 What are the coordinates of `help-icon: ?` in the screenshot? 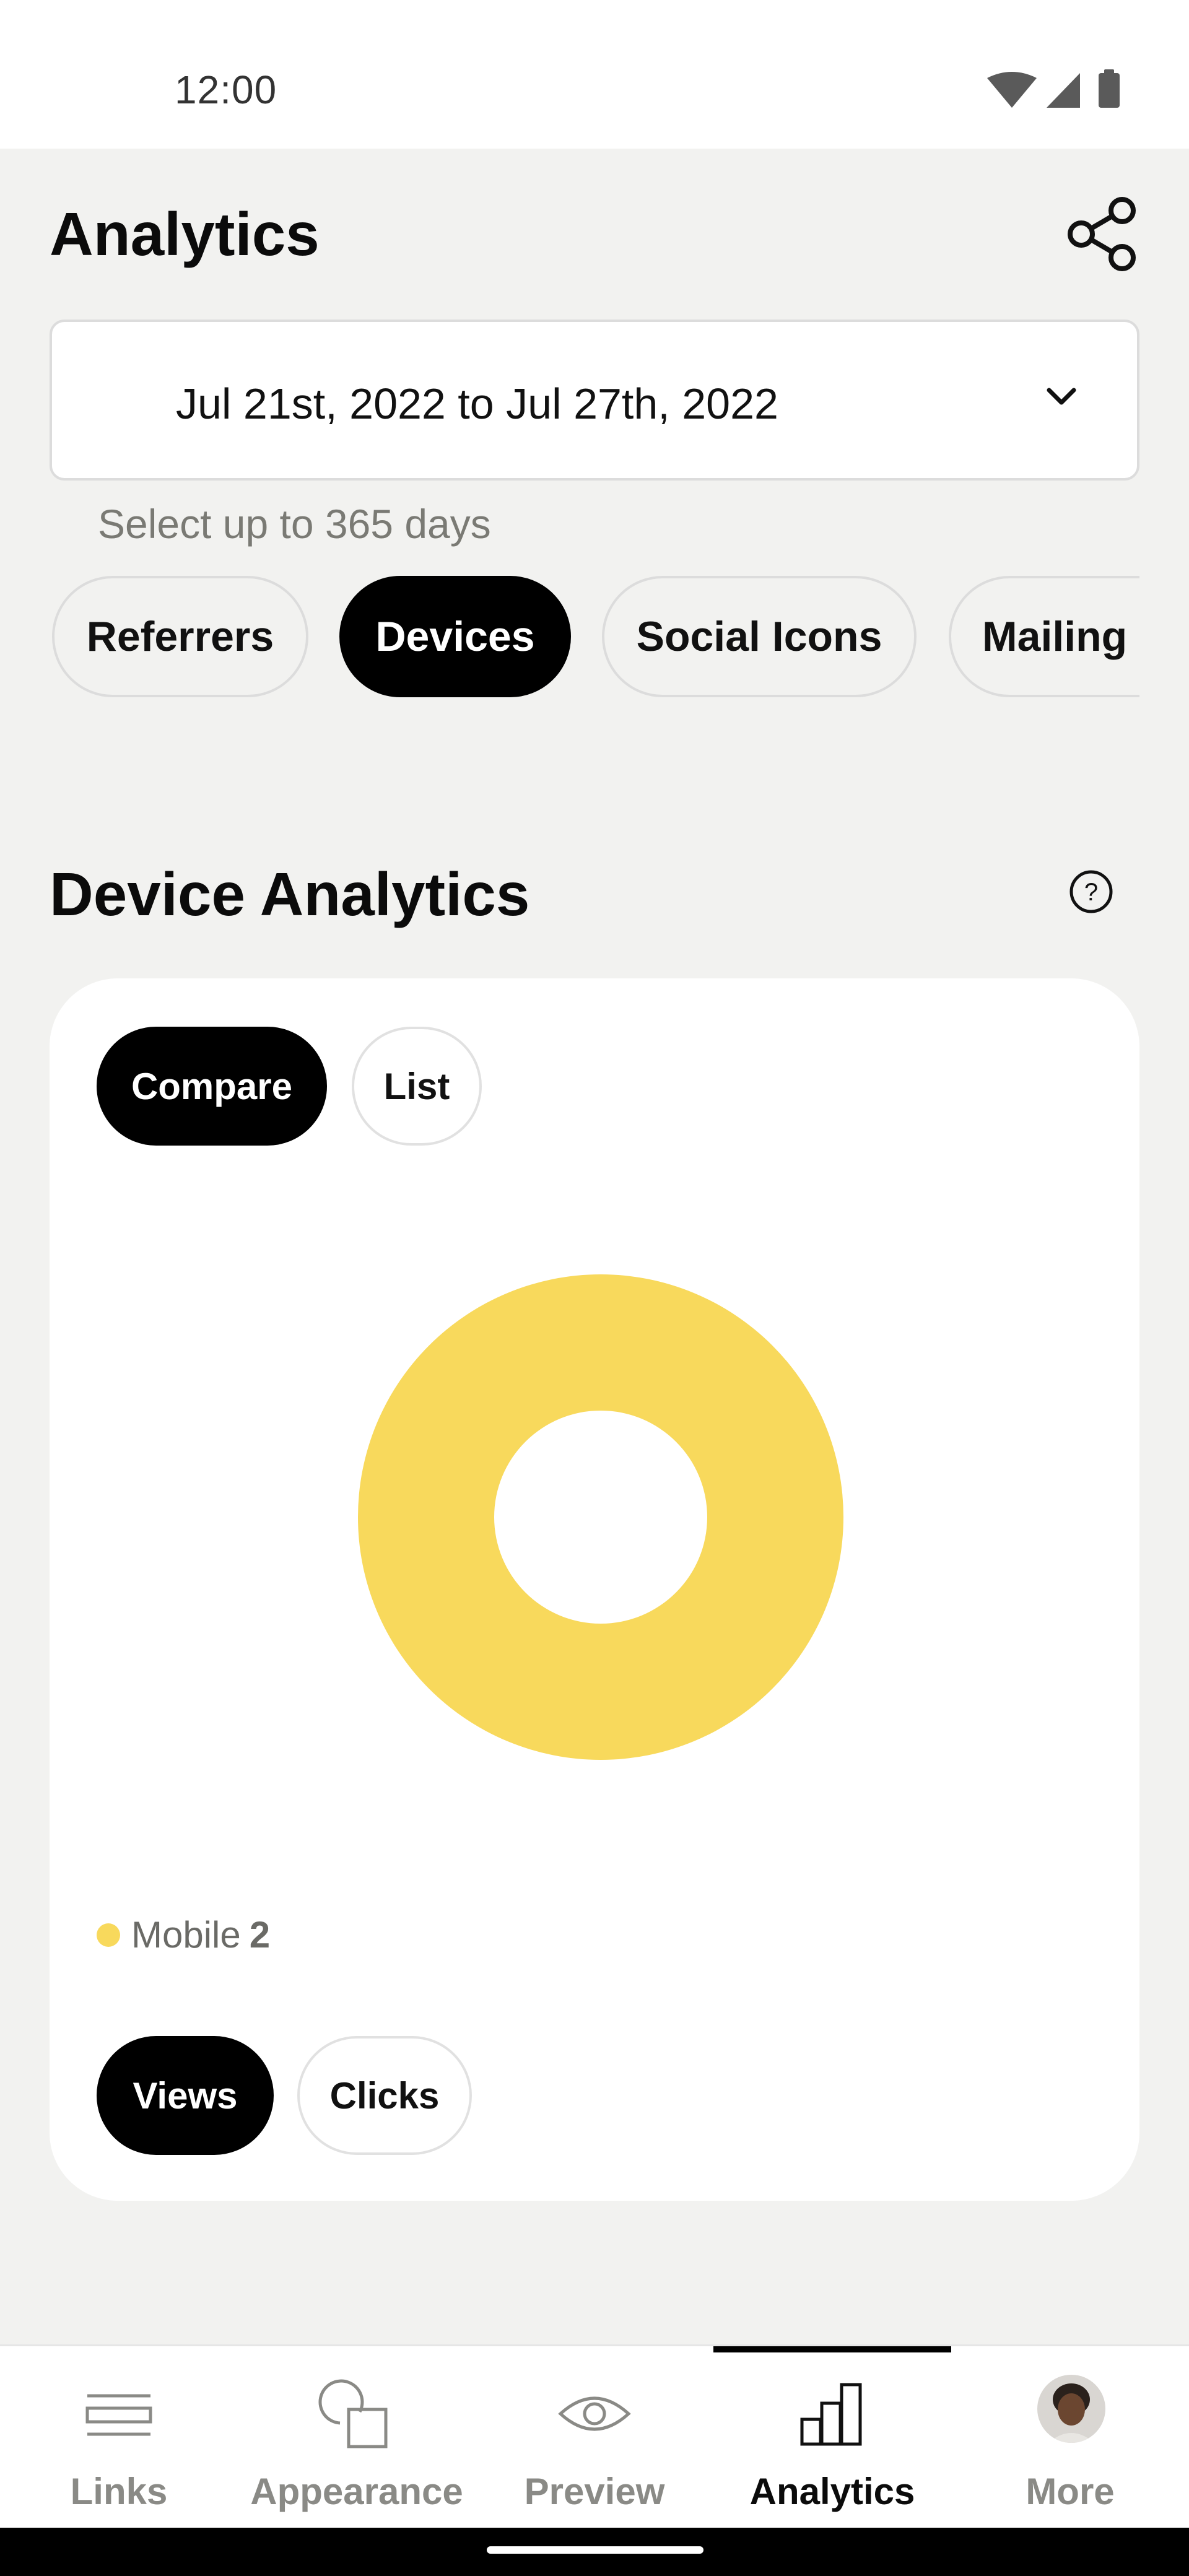 It's located at (1091, 891).